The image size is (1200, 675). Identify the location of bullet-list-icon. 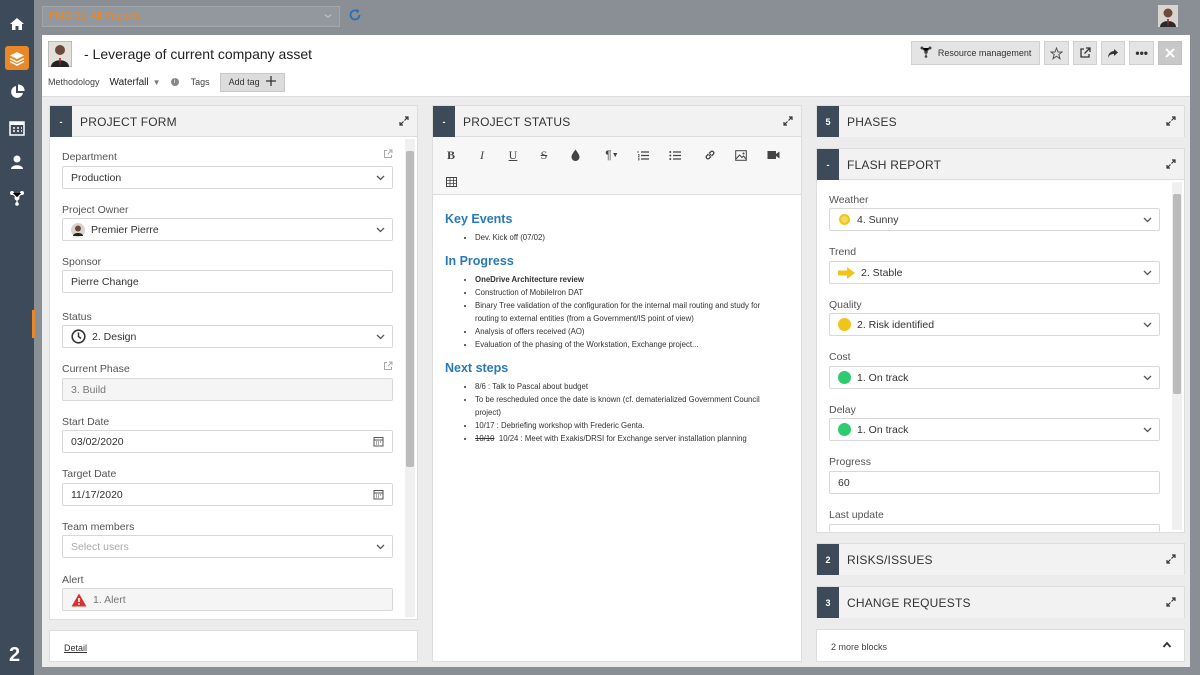
(675, 155).